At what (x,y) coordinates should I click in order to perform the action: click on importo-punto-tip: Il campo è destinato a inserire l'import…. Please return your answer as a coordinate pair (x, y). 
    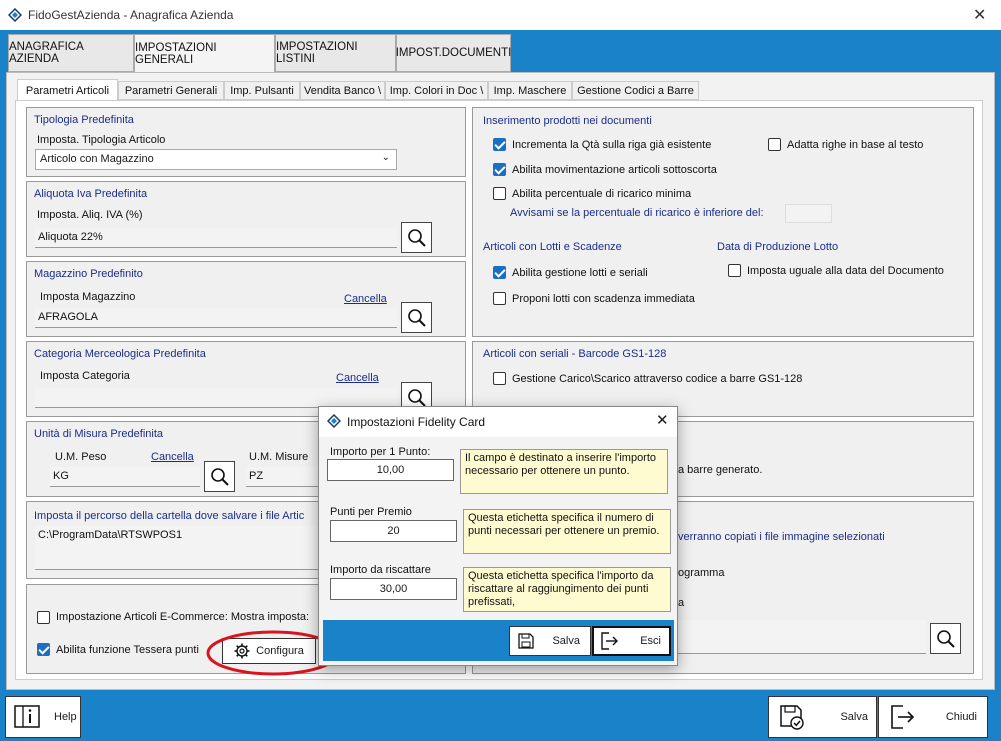
    Looking at the image, I should click on (564, 471).